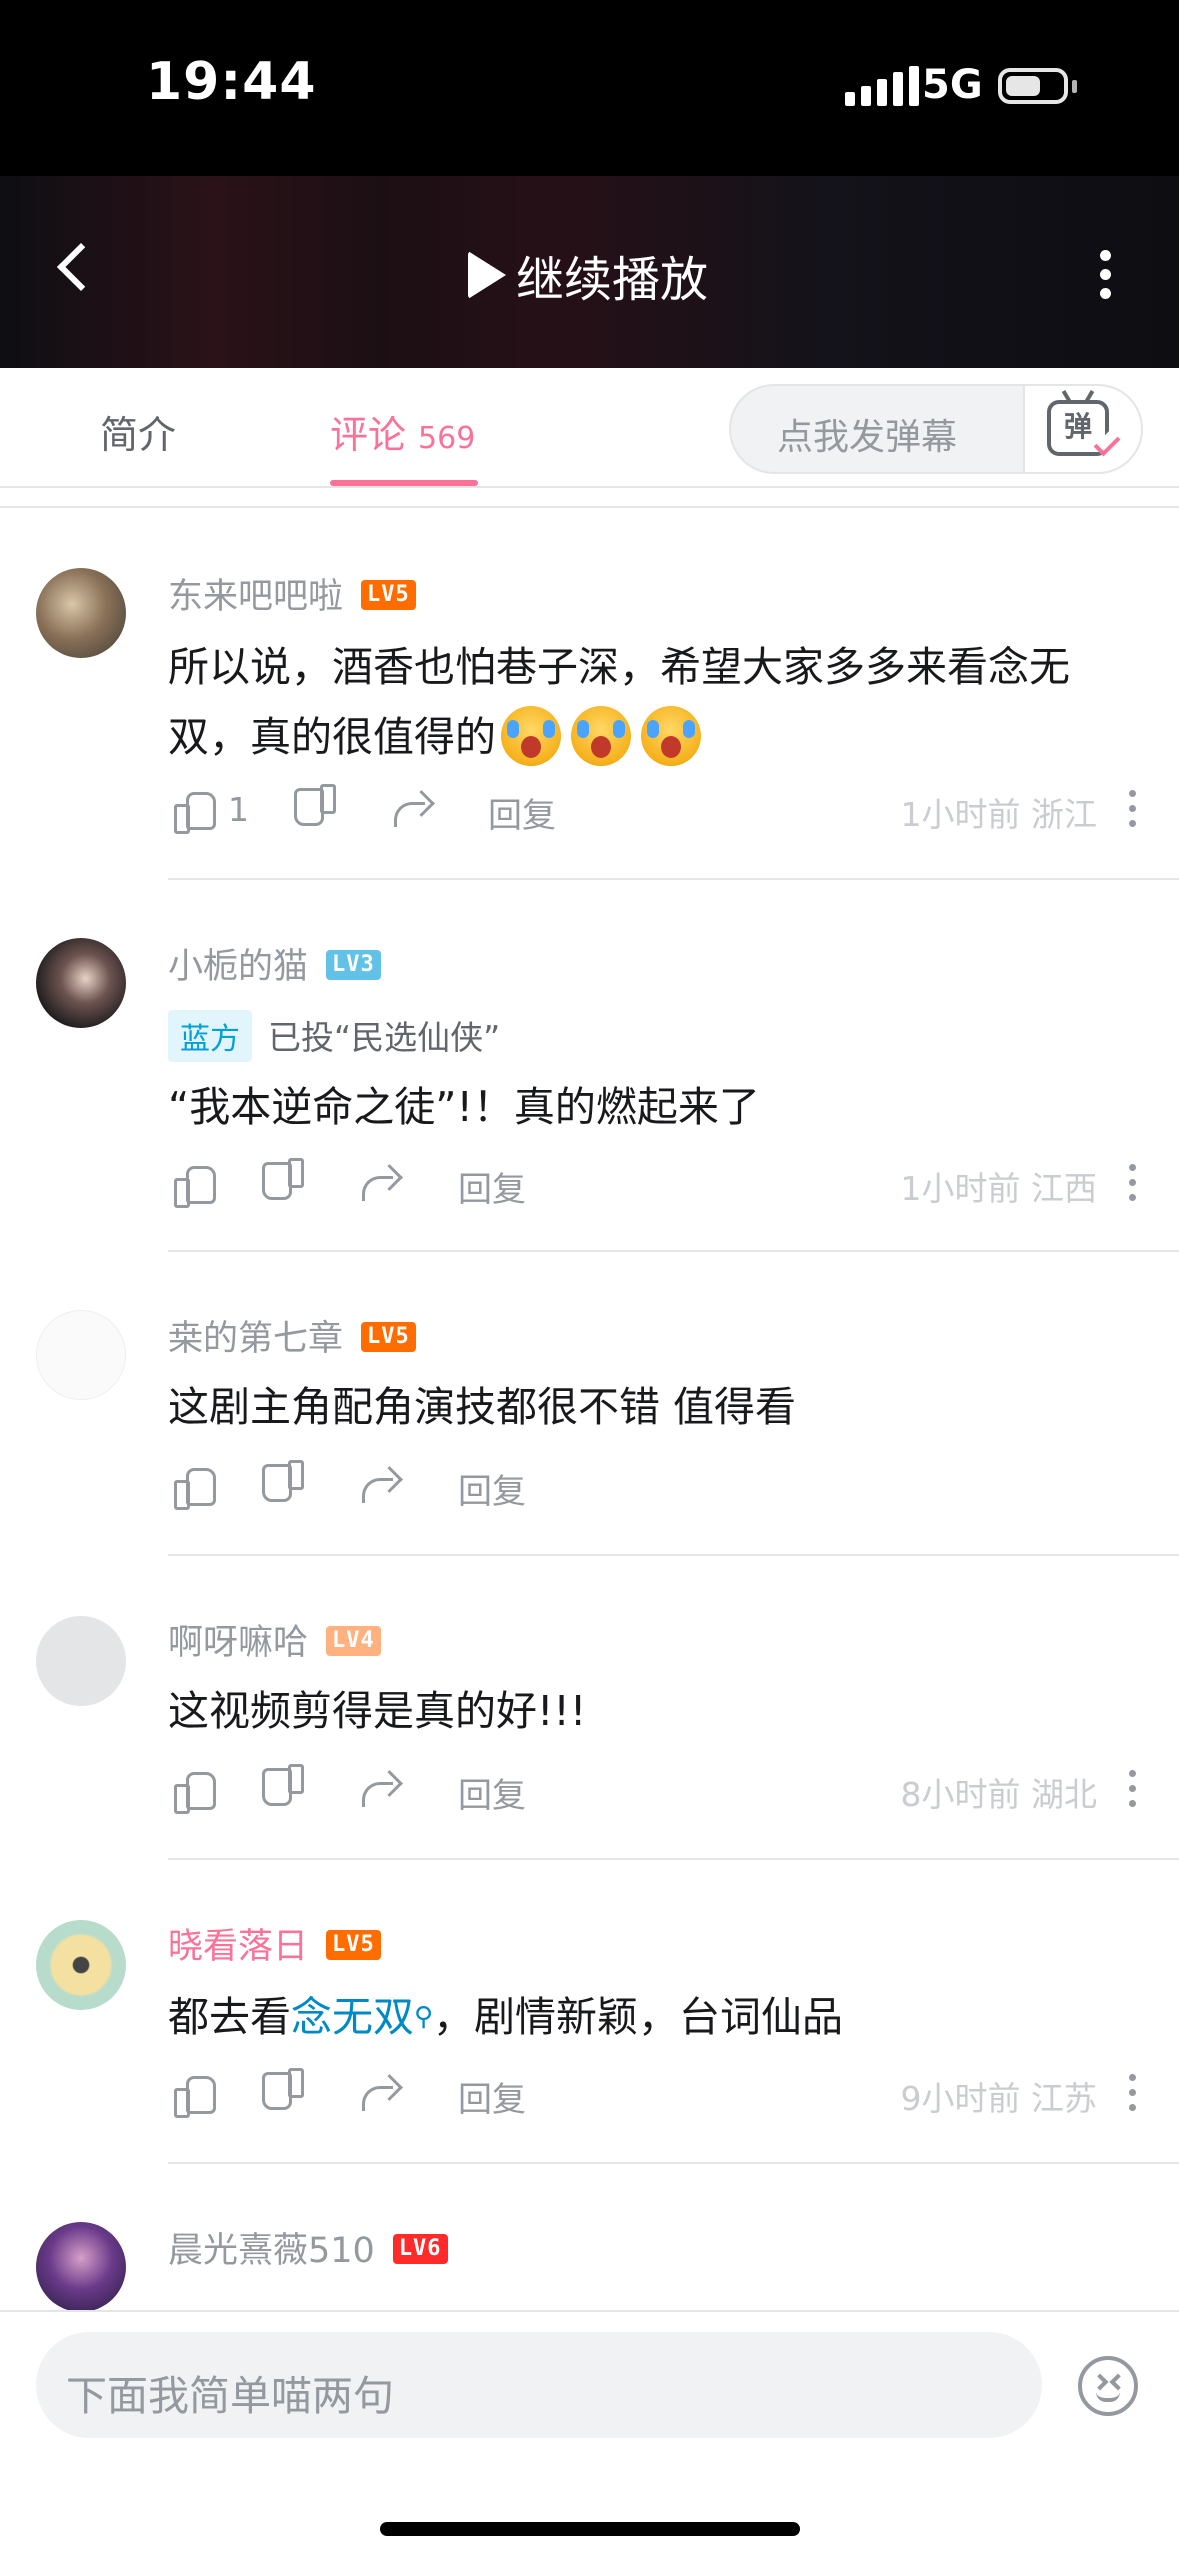 This screenshot has width=1179, height=2556. Describe the element at coordinates (292, 593) in the screenshot. I see `username: 东来吧吧啦 LV5` at that location.